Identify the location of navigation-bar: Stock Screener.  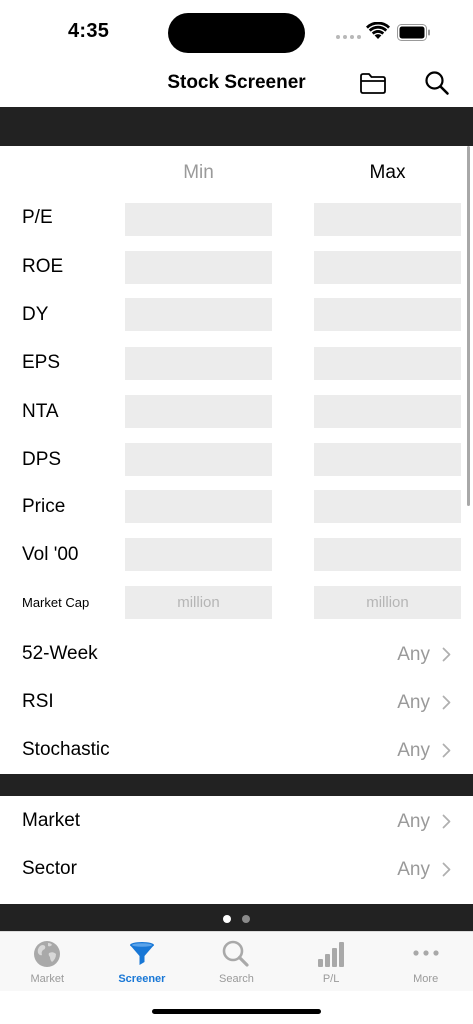
(236, 84).